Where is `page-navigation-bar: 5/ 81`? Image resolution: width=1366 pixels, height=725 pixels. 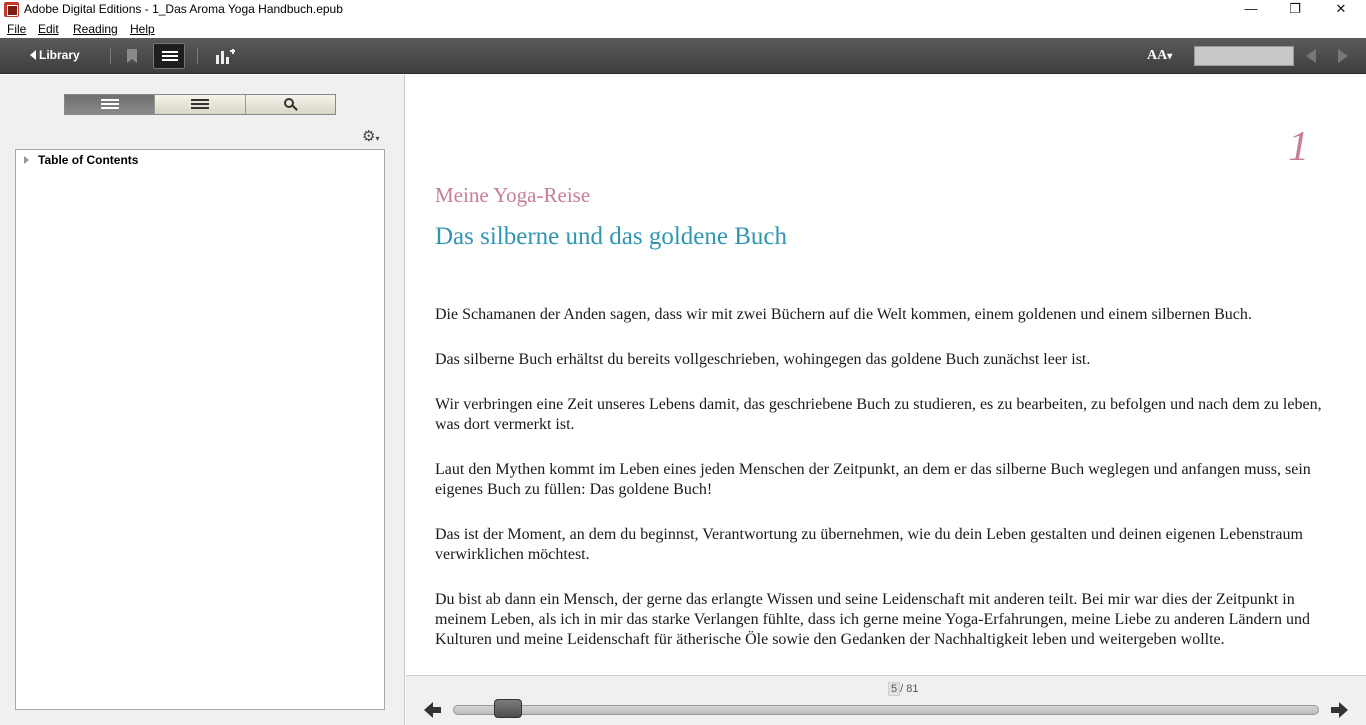 page-navigation-bar: 5/ 81 is located at coordinates (886, 700).